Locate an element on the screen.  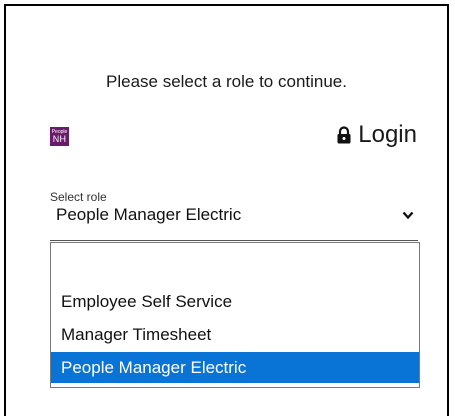
chevron-down-icon is located at coordinates (408, 215).